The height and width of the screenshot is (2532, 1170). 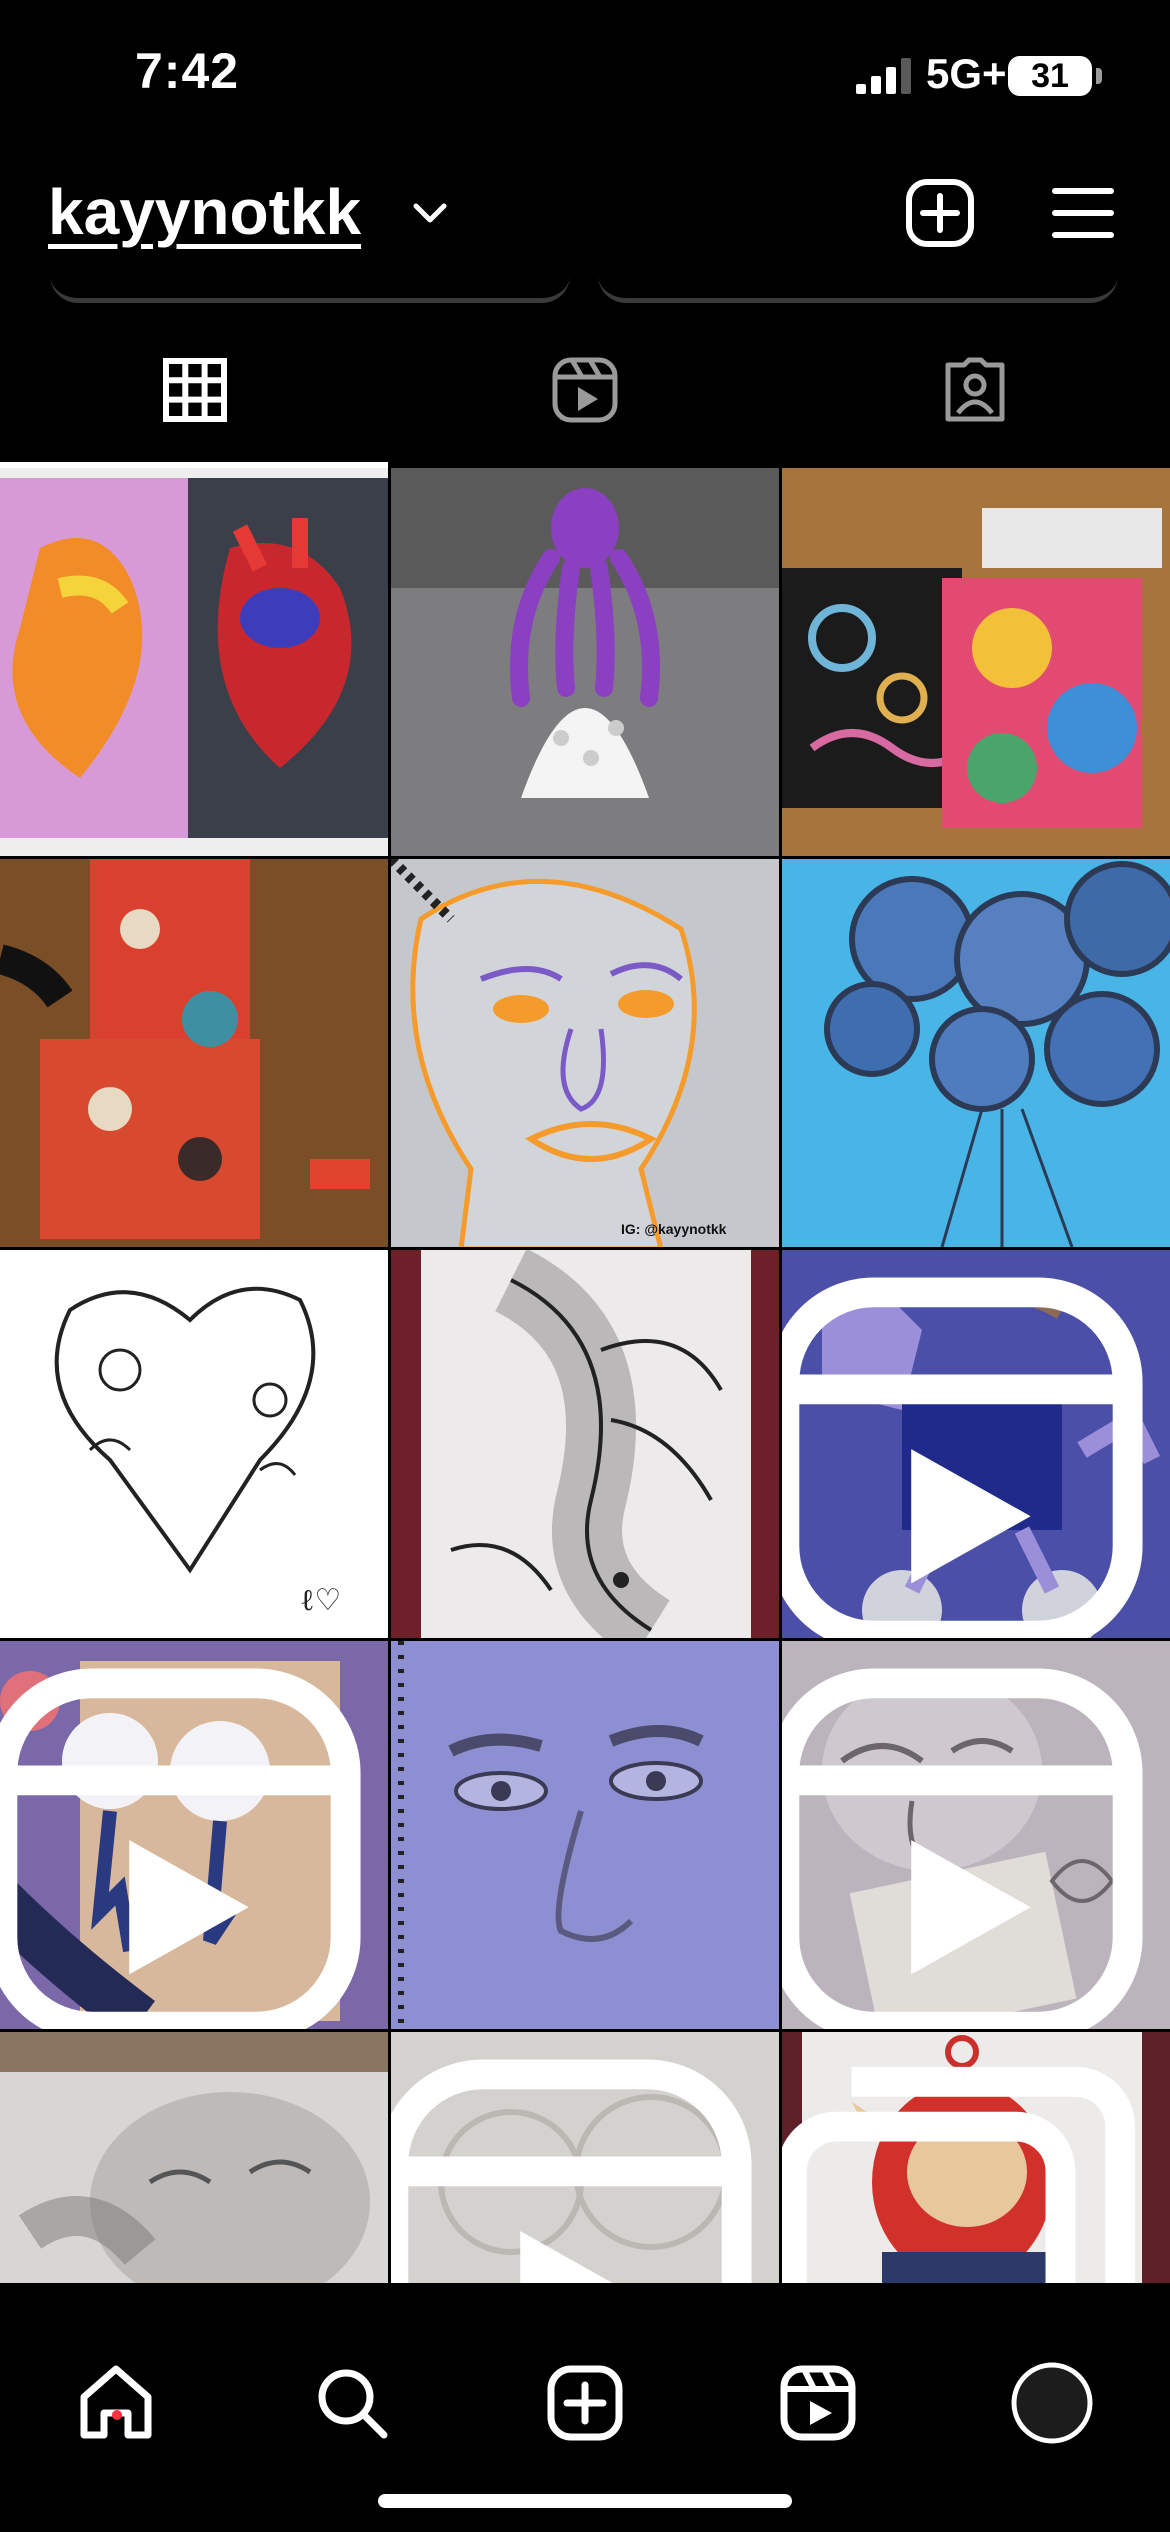 I want to click on battery-tip, so click(x=1099, y=76).